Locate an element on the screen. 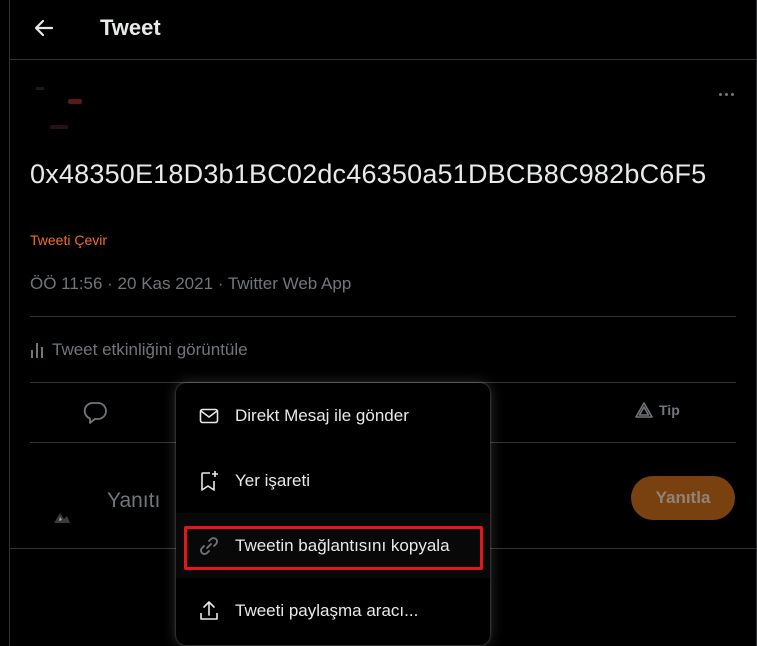 The height and width of the screenshot is (646, 757). page-title: Tweet is located at coordinates (130, 27).